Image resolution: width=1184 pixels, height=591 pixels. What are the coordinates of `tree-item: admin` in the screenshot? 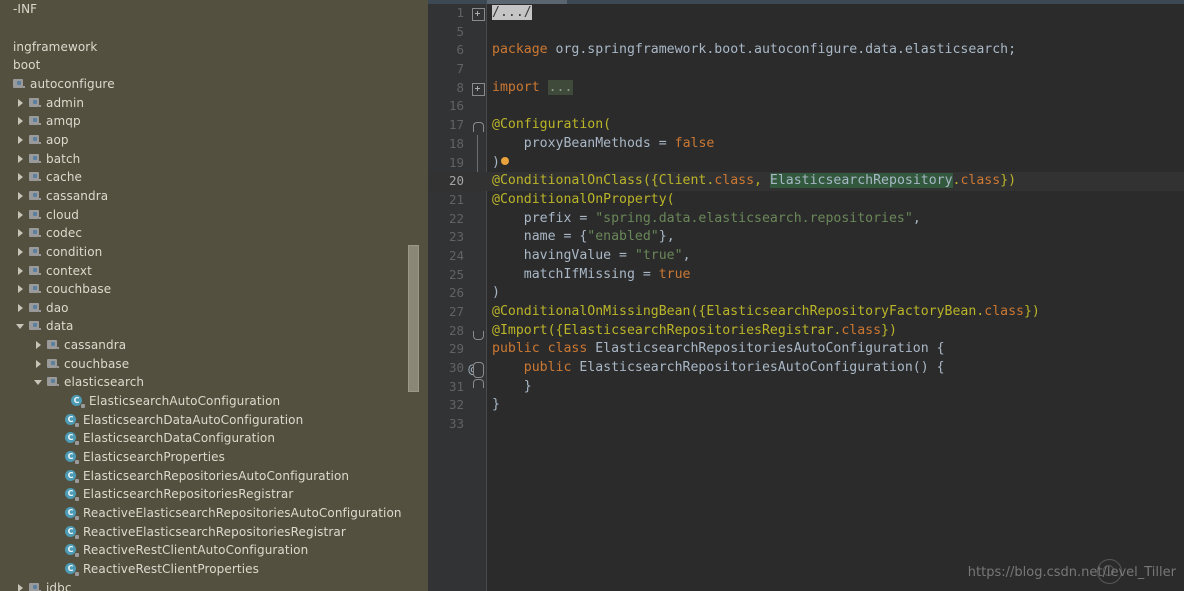 It's located at (214, 102).